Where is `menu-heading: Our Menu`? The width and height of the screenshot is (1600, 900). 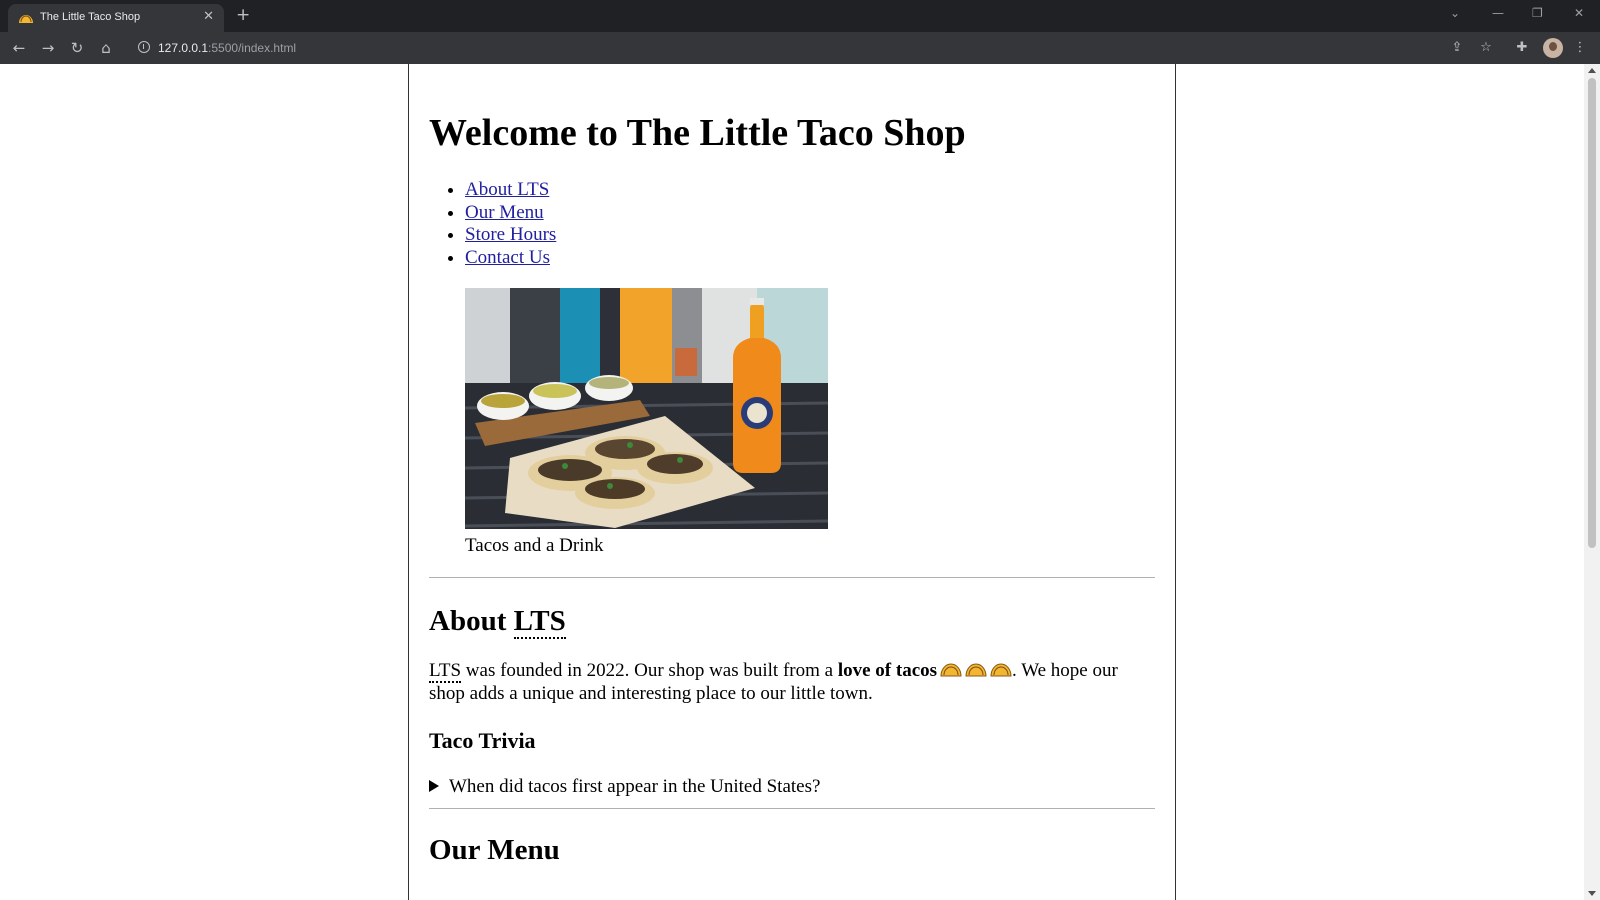 menu-heading: Our Menu is located at coordinates (494, 850).